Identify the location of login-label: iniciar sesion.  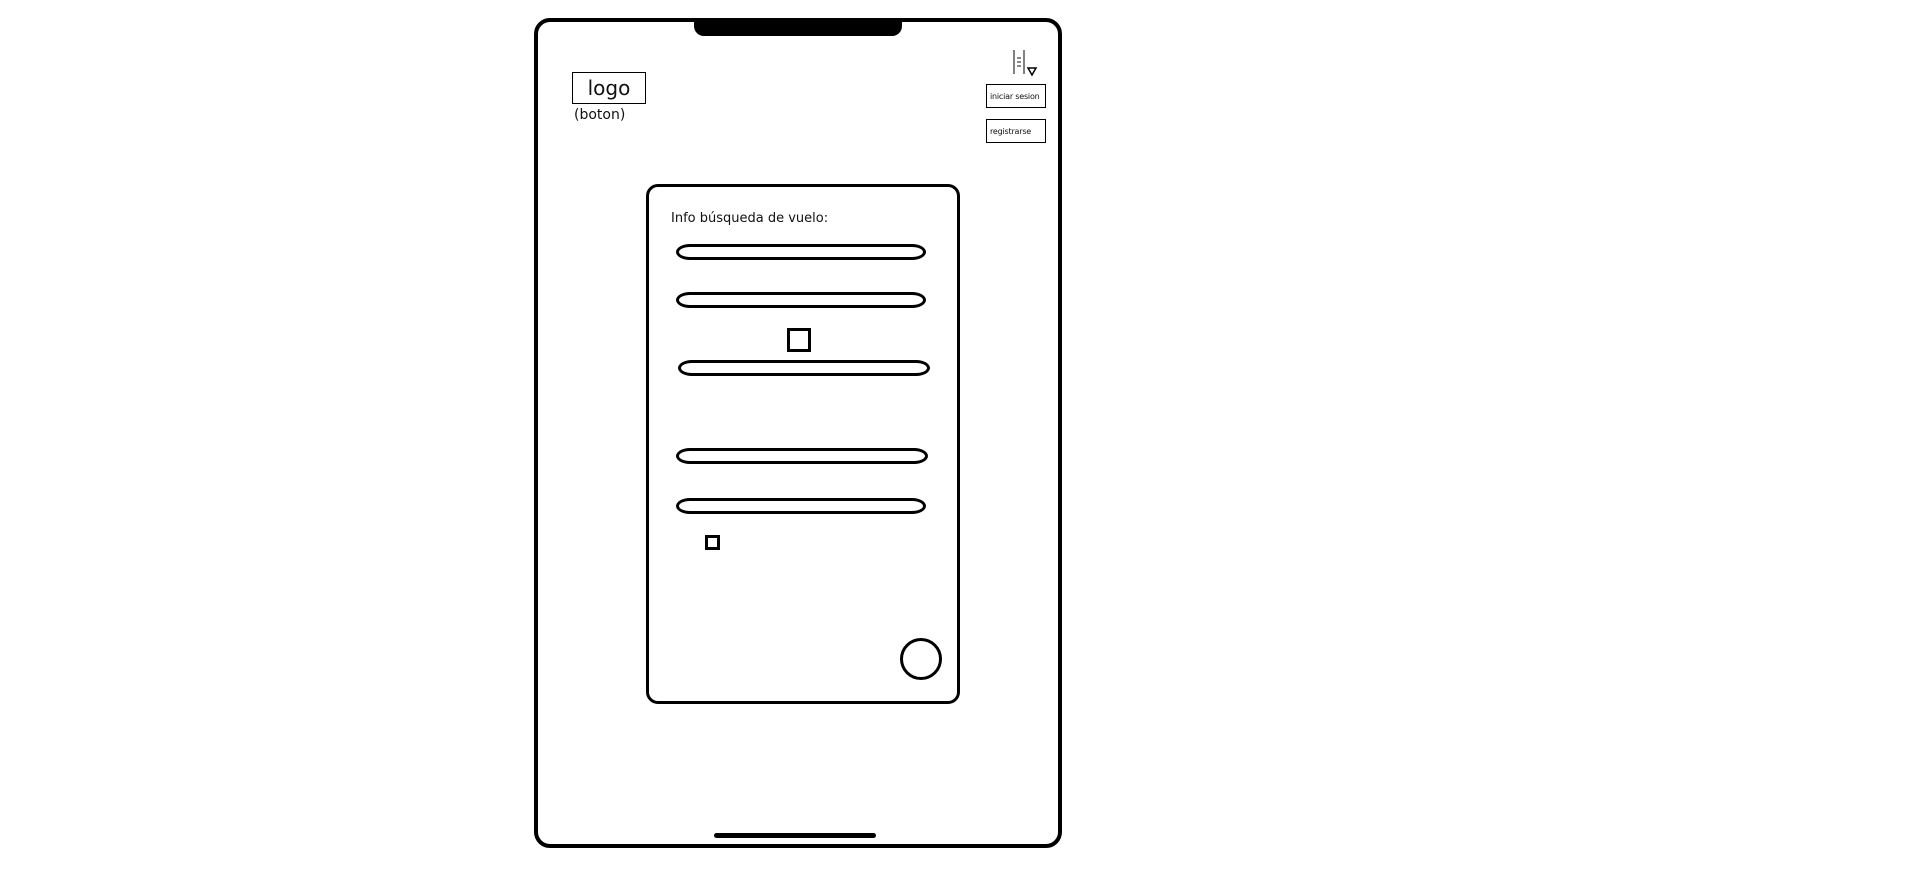
(1015, 96).